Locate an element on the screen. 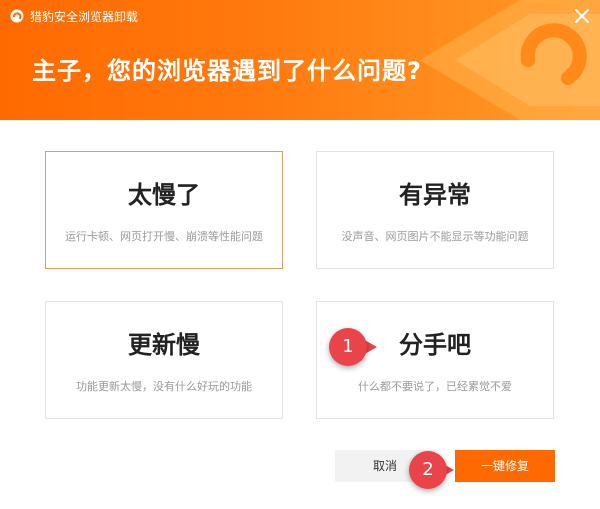 This screenshot has height=509, width=600. close-icon is located at coordinates (582, 16).